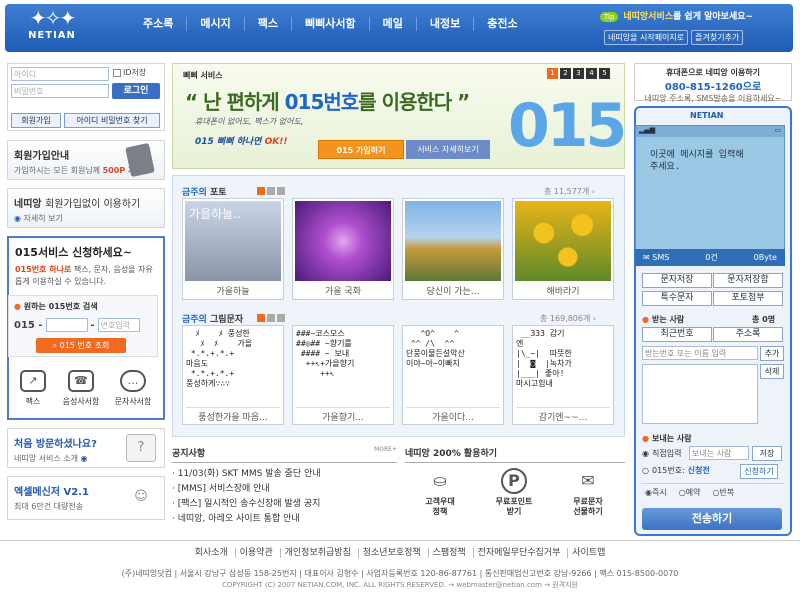 Image resolution: width=800 pixels, height=598 pixels. Describe the element at coordinates (712, 519) in the screenshot. I see `send-button: 전송하기` at that location.